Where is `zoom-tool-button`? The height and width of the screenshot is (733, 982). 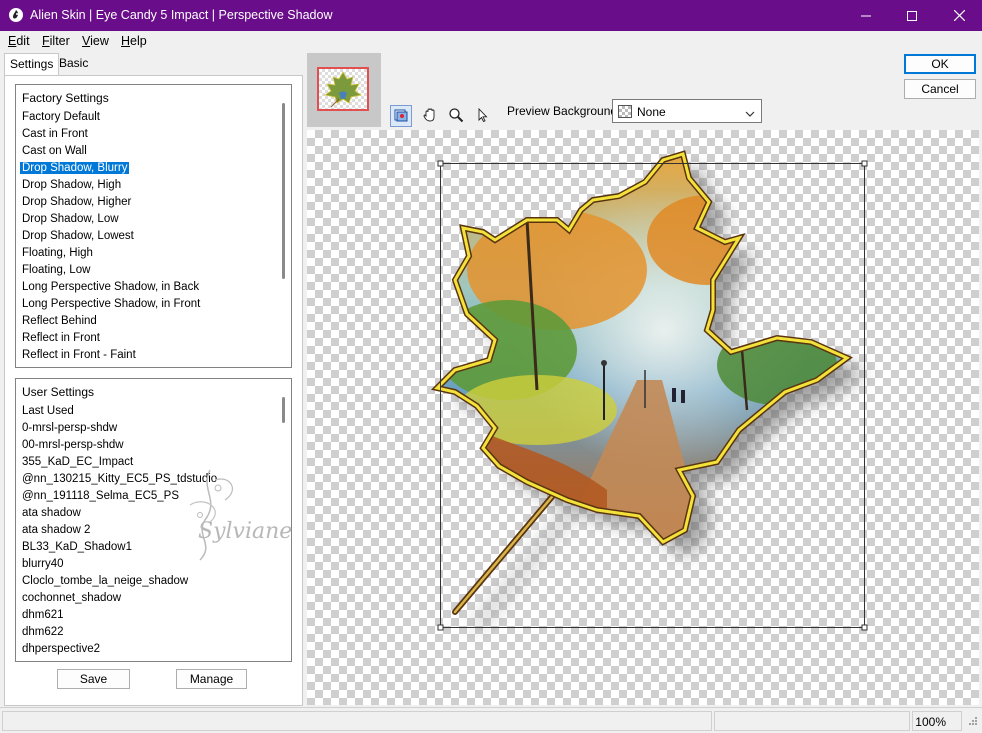 zoom-tool-button is located at coordinates (456, 116).